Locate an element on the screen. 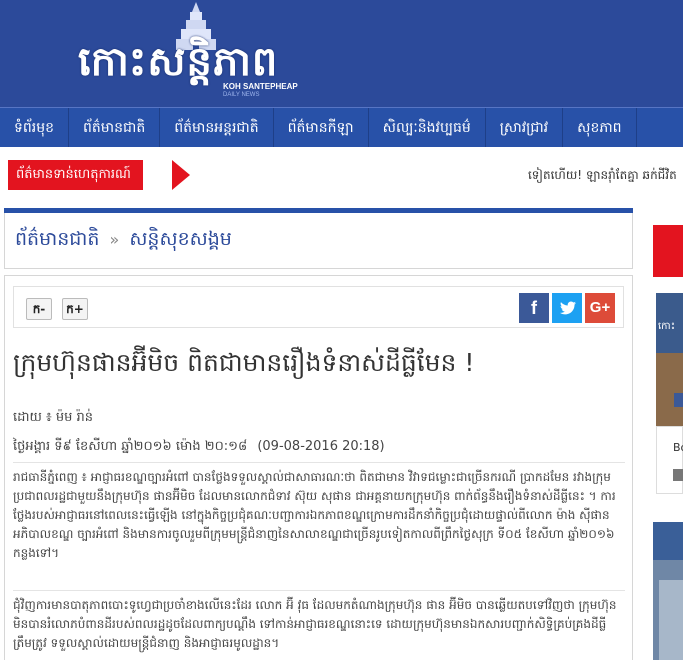 This screenshot has width=683, height=660. article-toolbar: ក- ក+ f G+ is located at coordinates (318, 307).